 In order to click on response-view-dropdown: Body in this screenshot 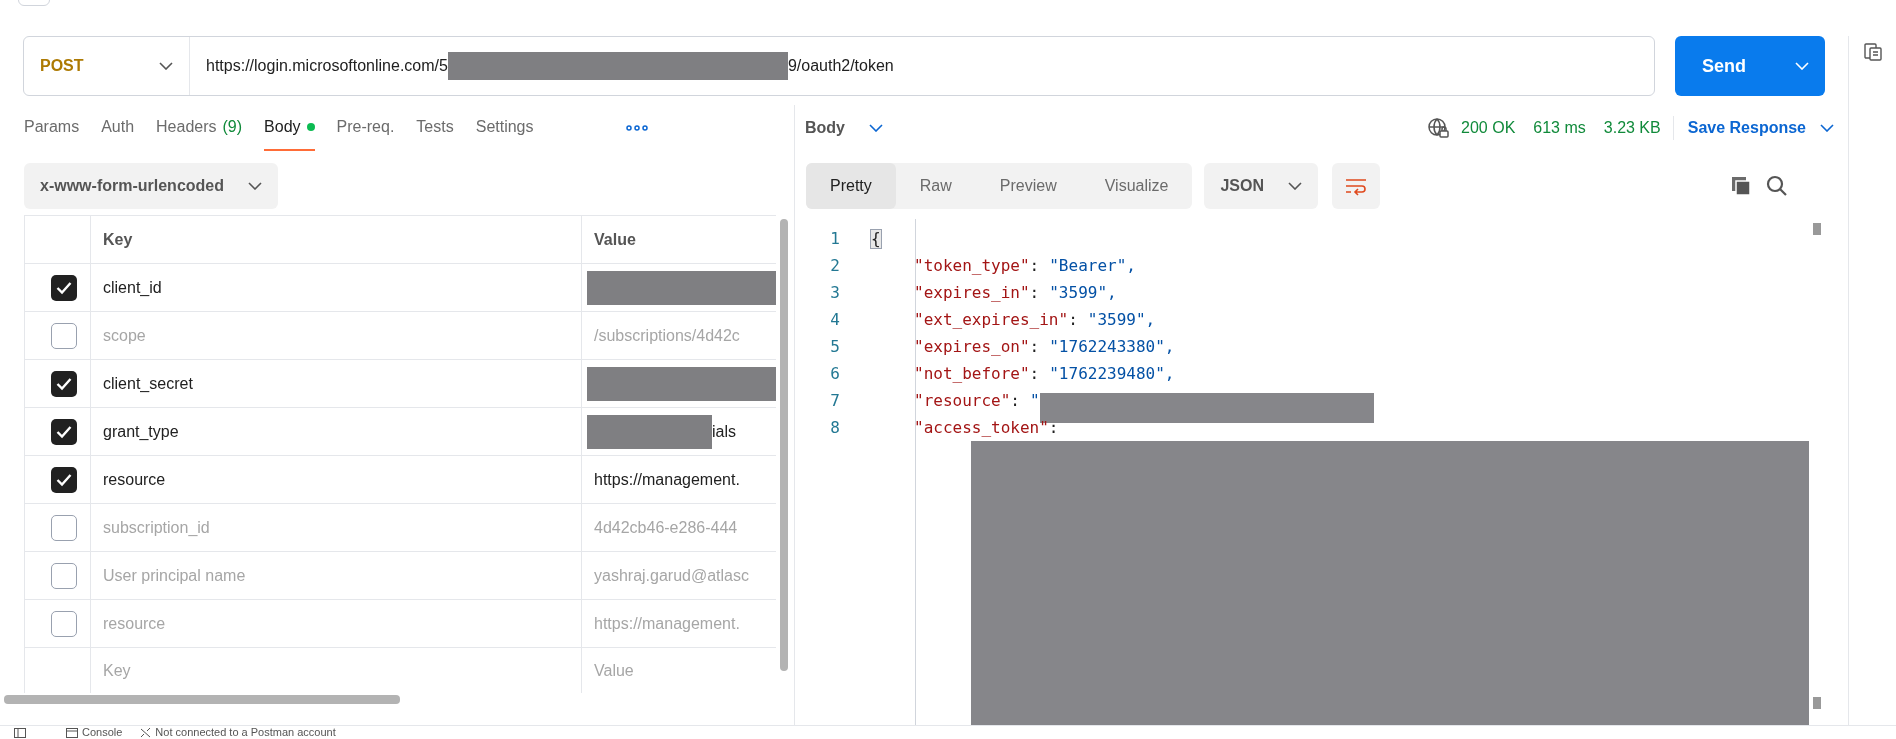, I will do `click(844, 128)`.